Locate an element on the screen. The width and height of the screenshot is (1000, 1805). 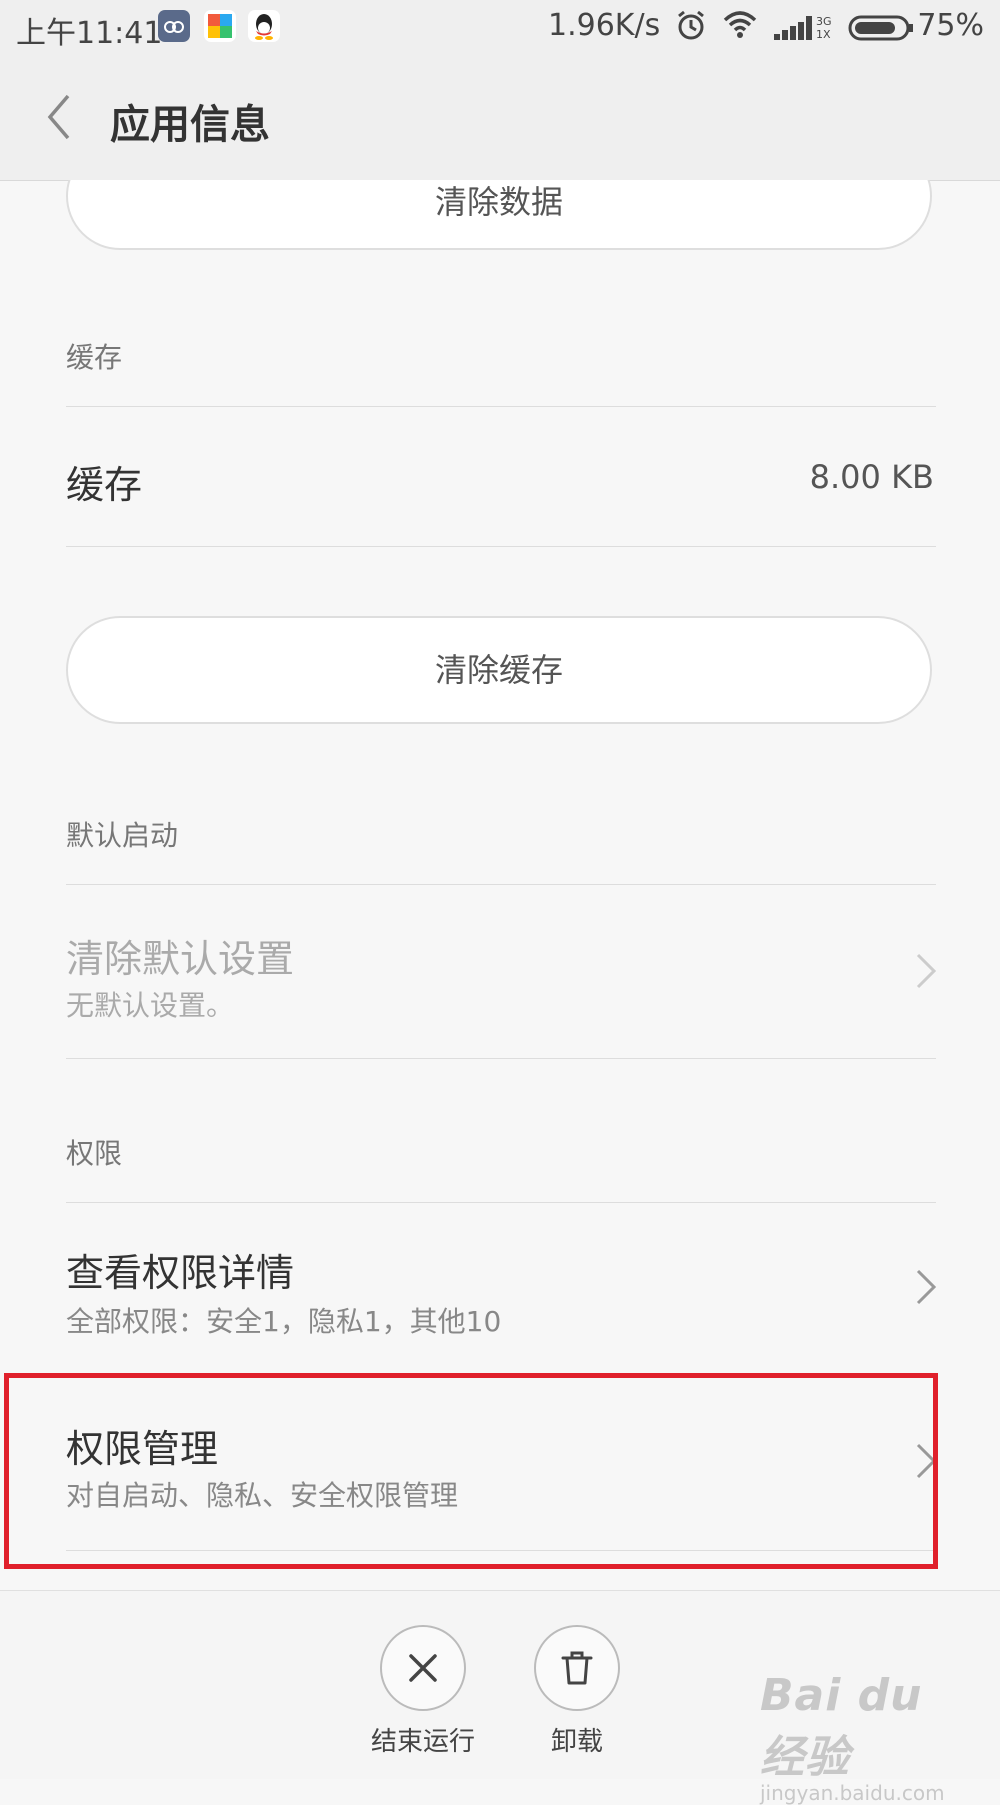
network-speed: 1.96K/s is located at coordinates (604, 25).